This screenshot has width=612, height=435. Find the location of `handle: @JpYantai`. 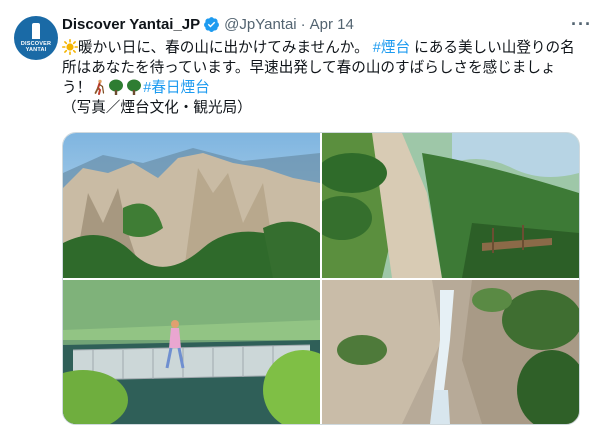

handle: @JpYantai is located at coordinates (260, 24).